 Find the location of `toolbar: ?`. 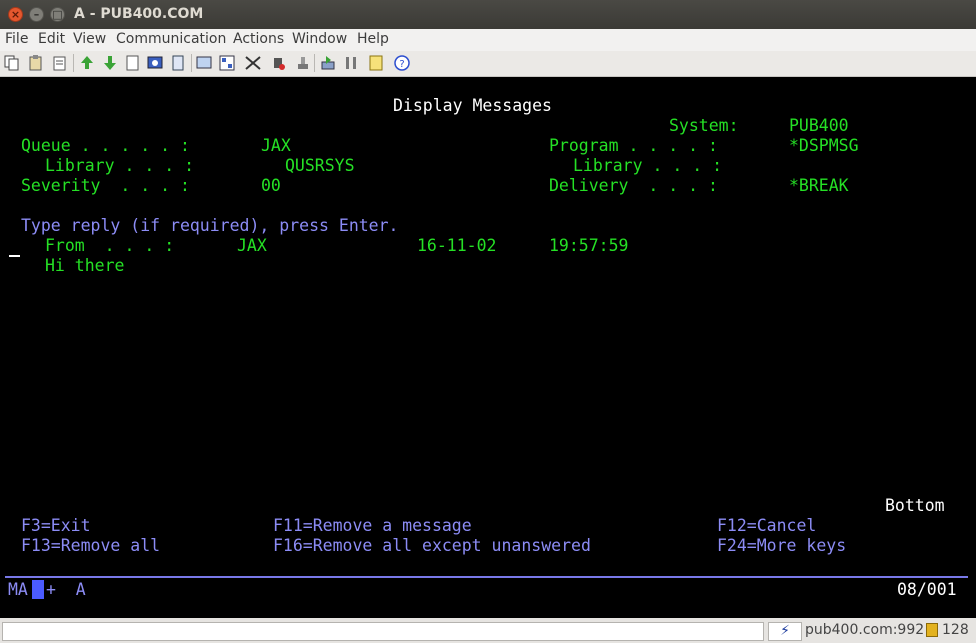

toolbar: ? is located at coordinates (488, 64).